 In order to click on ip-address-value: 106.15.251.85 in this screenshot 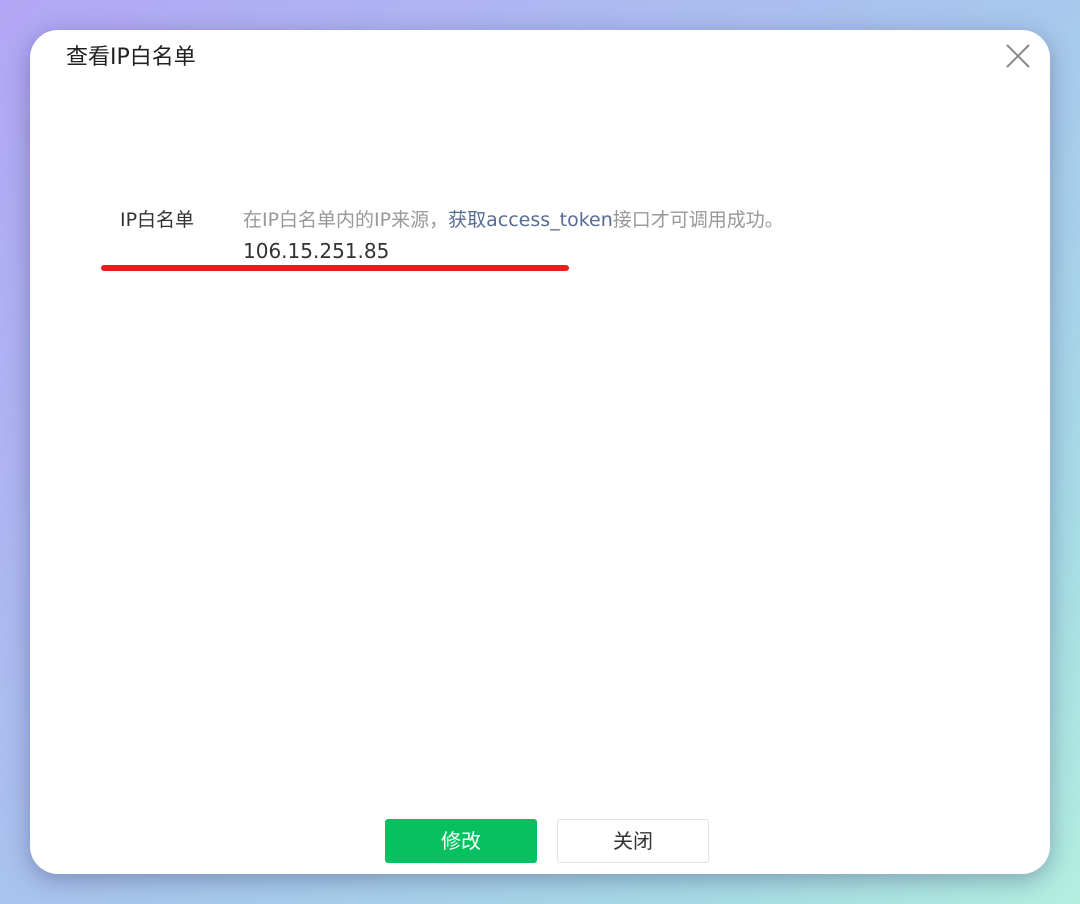, I will do `click(316, 251)`.